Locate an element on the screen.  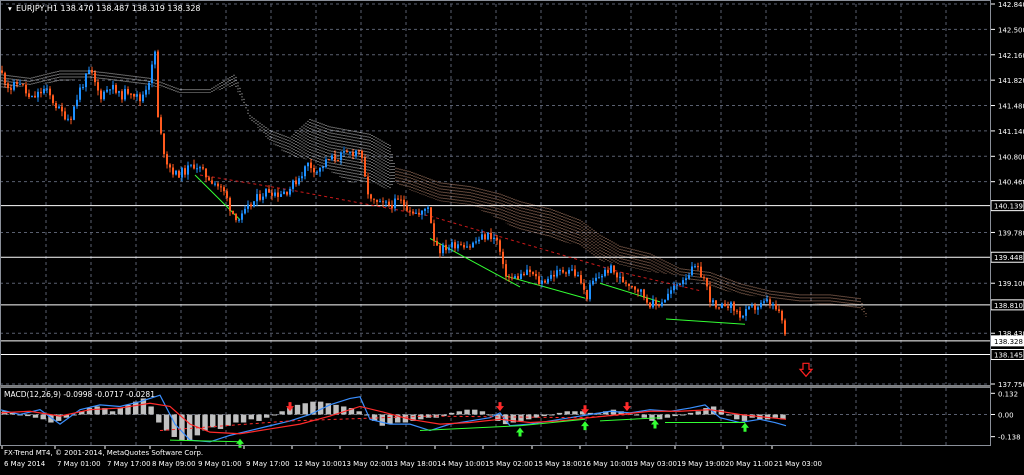
y-tick-label: 142.840 is located at coordinates (1011, 5).